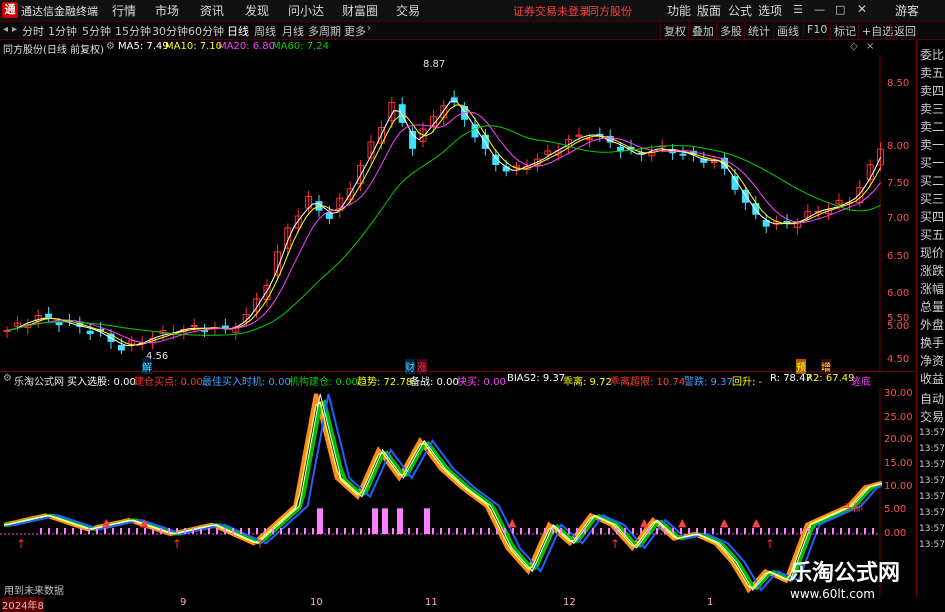  I want to click on tab-30min: 30分钟, so click(170, 31).